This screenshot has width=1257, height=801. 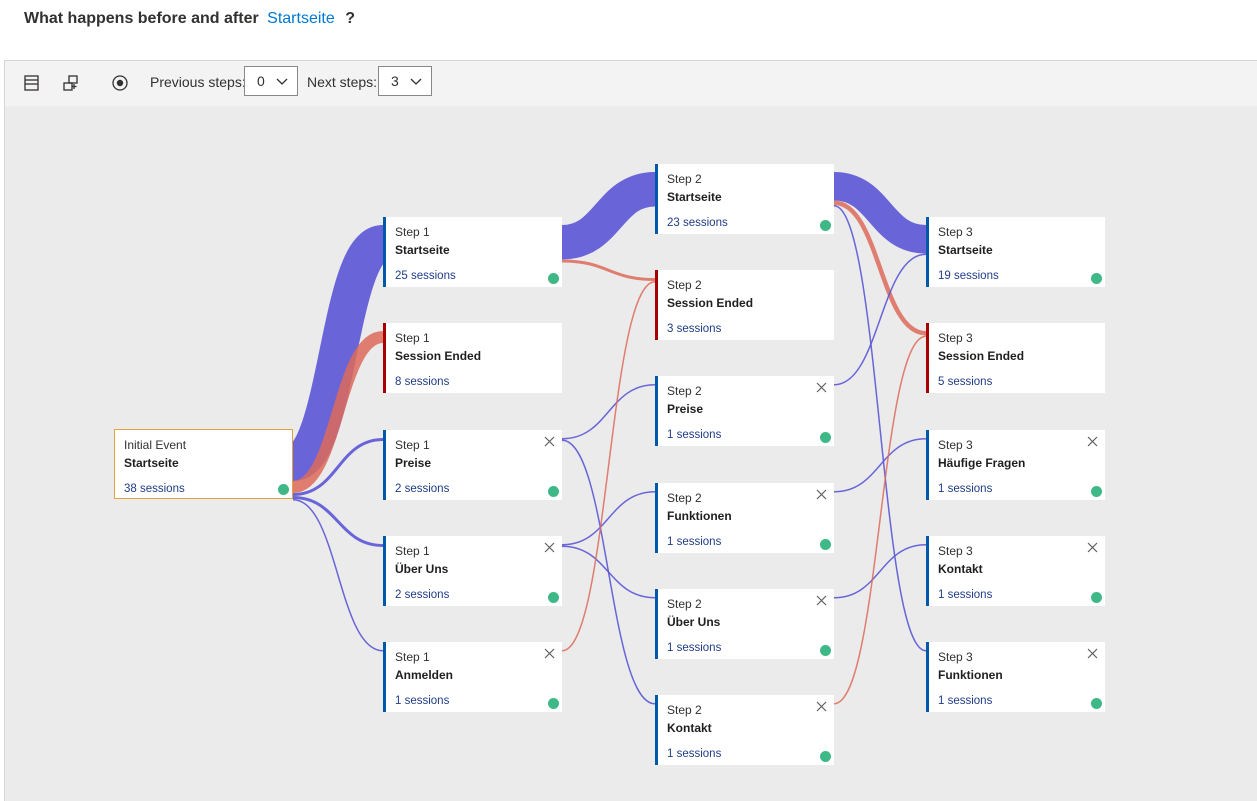 What do you see at coordinates (1015, 252) in the screenshot?
I see `node-s3a: Step 3 Startseite 19 sessions` at bounding box center [1015, 252].